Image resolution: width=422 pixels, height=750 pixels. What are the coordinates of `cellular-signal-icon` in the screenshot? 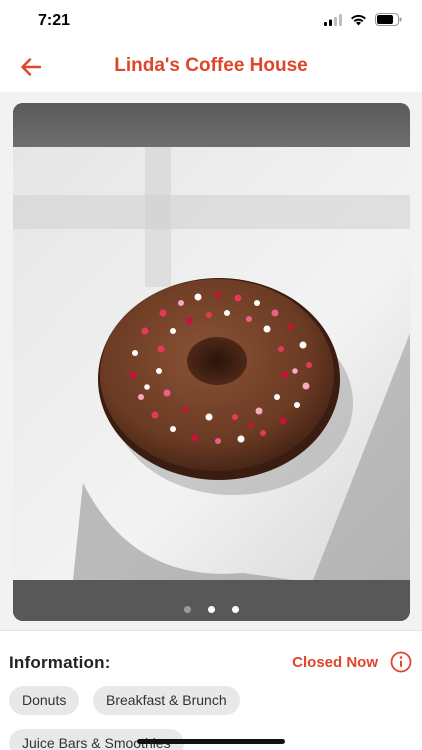 It's located at (333, 19).